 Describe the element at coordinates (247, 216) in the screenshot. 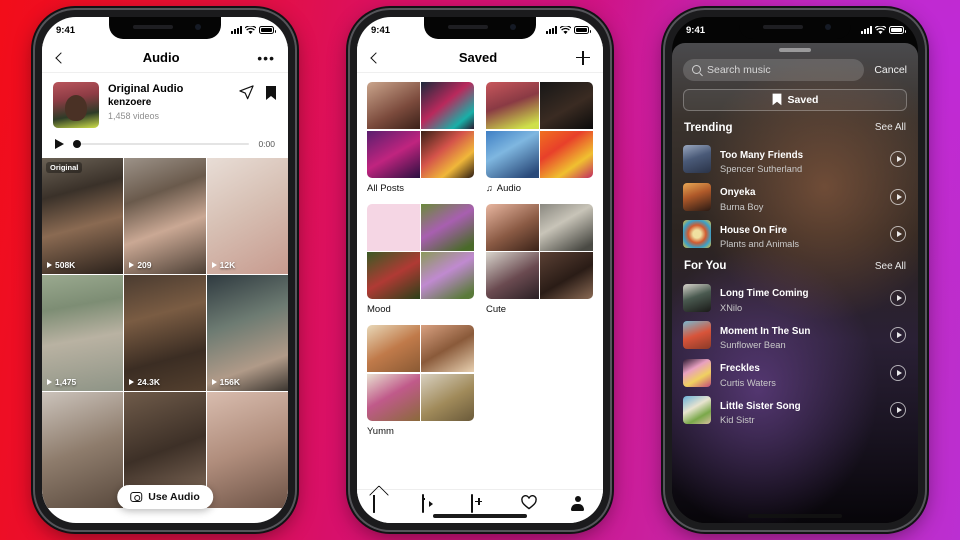

I see `video-cell: 12K` at that location.